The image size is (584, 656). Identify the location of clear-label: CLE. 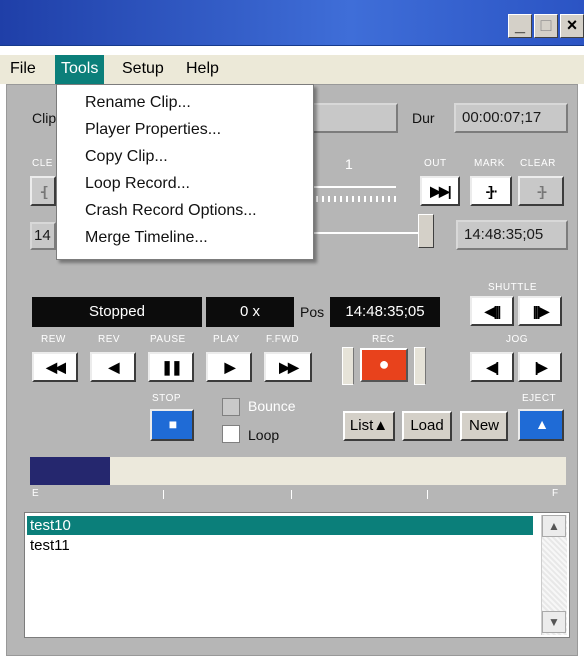
(42, 163).